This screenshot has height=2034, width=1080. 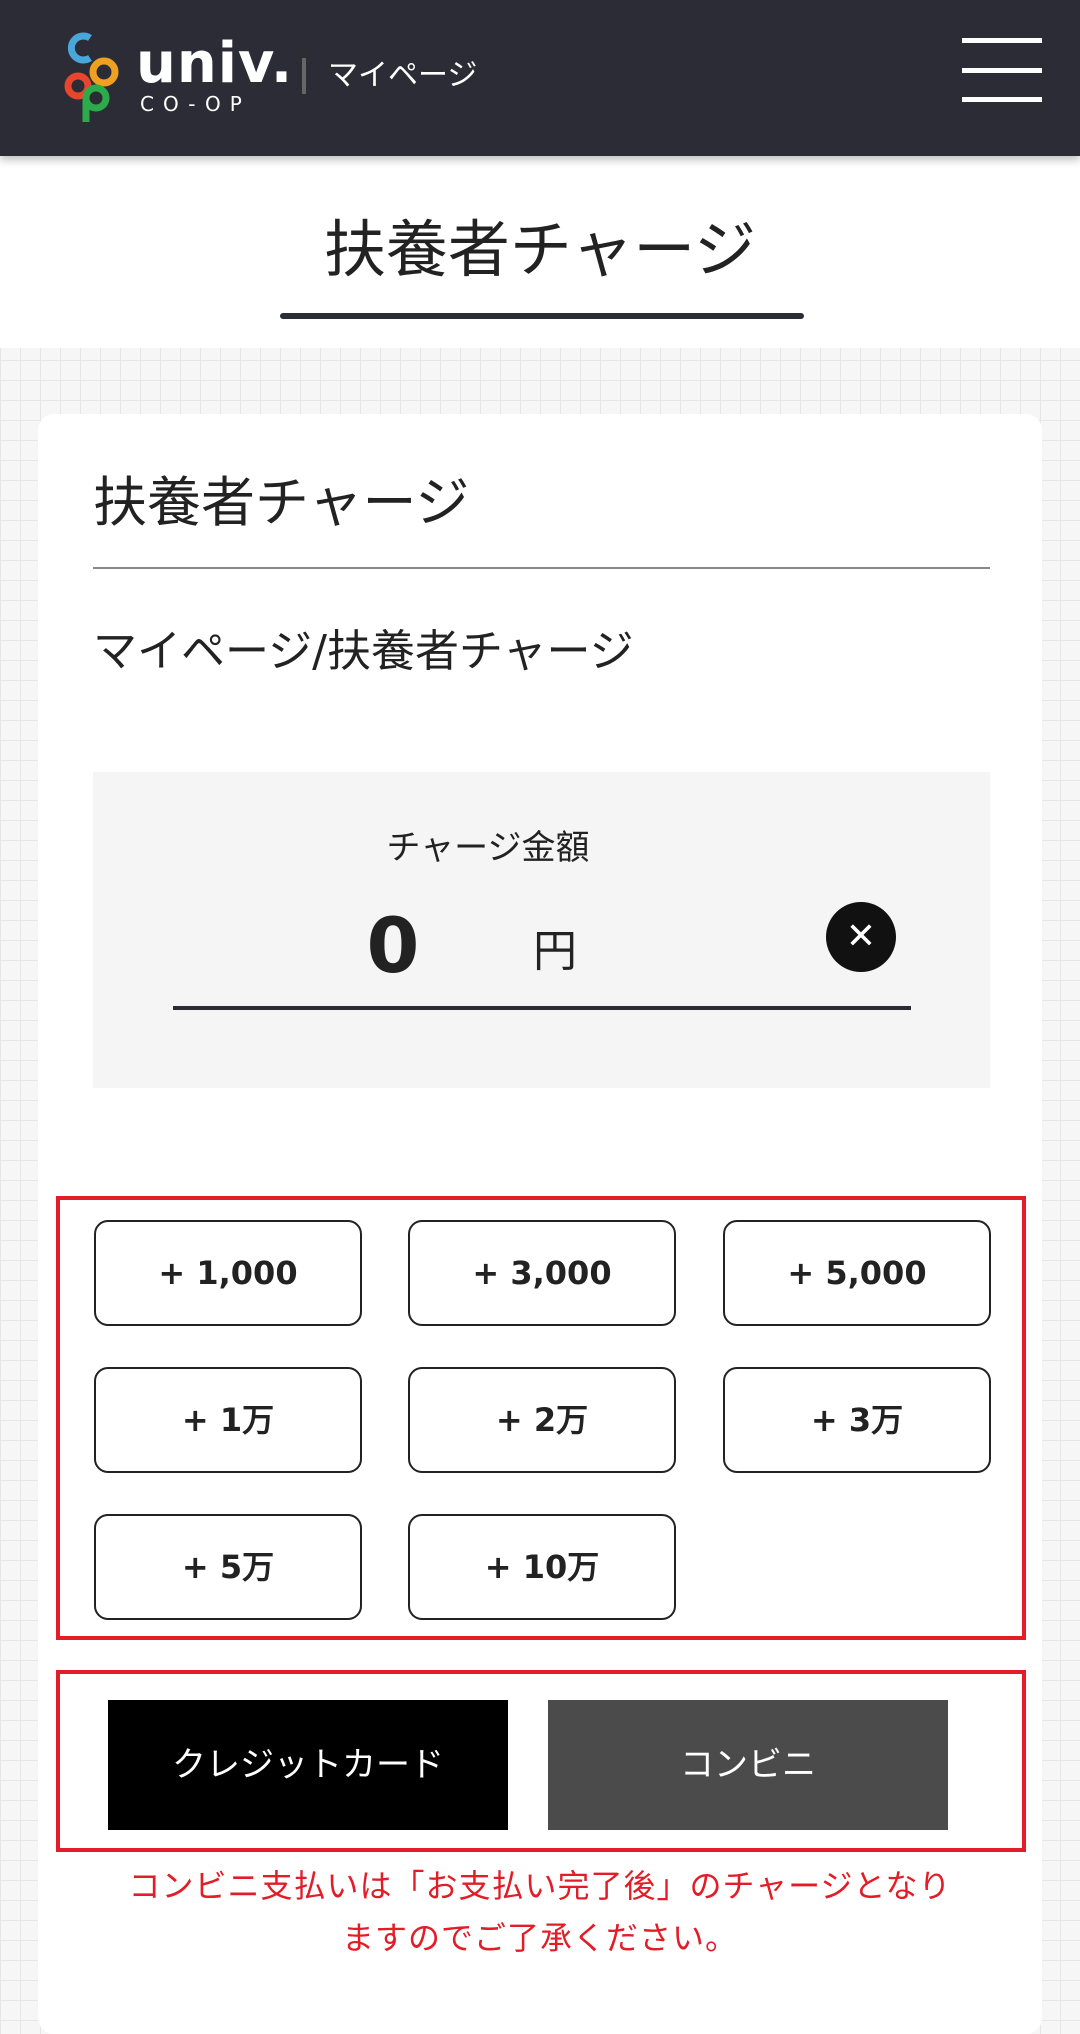 I want to click on card-title: 扶養者チャージ, so click(x=281, y=502).